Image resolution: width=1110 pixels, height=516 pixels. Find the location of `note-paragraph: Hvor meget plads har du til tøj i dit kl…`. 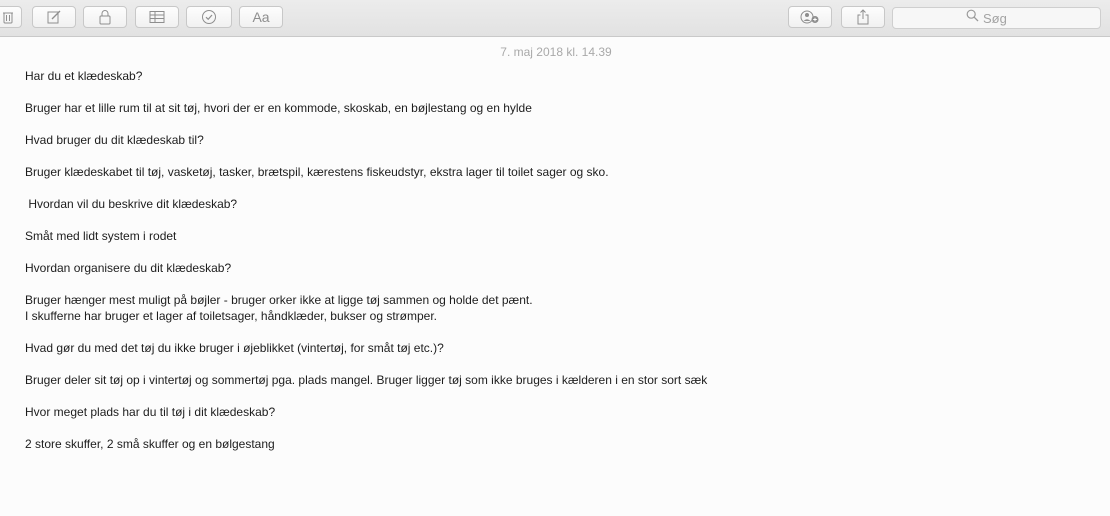

note-paragraph: Hvor meget plads har du til tøj i dit kl… is located at coordinates (150, 412).